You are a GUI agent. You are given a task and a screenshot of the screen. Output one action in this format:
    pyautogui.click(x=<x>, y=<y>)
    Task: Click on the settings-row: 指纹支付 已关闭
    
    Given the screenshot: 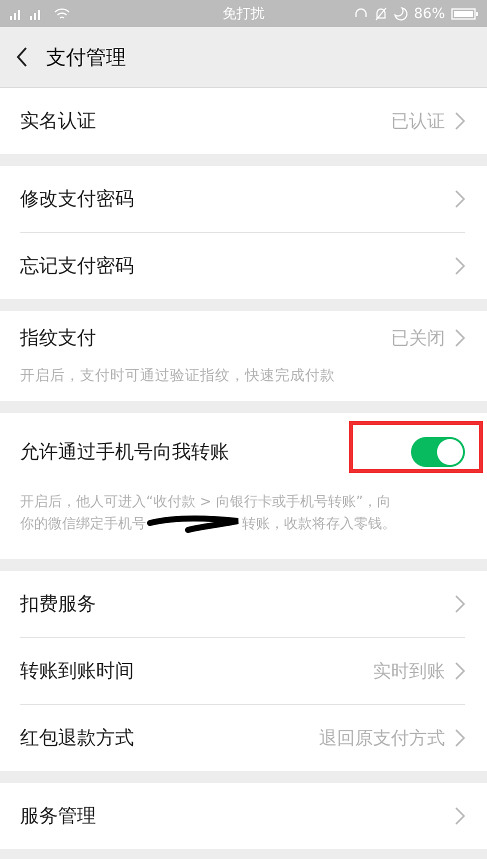 What is the action you would take?
    pyautogui.click(x=242, y=338)
    